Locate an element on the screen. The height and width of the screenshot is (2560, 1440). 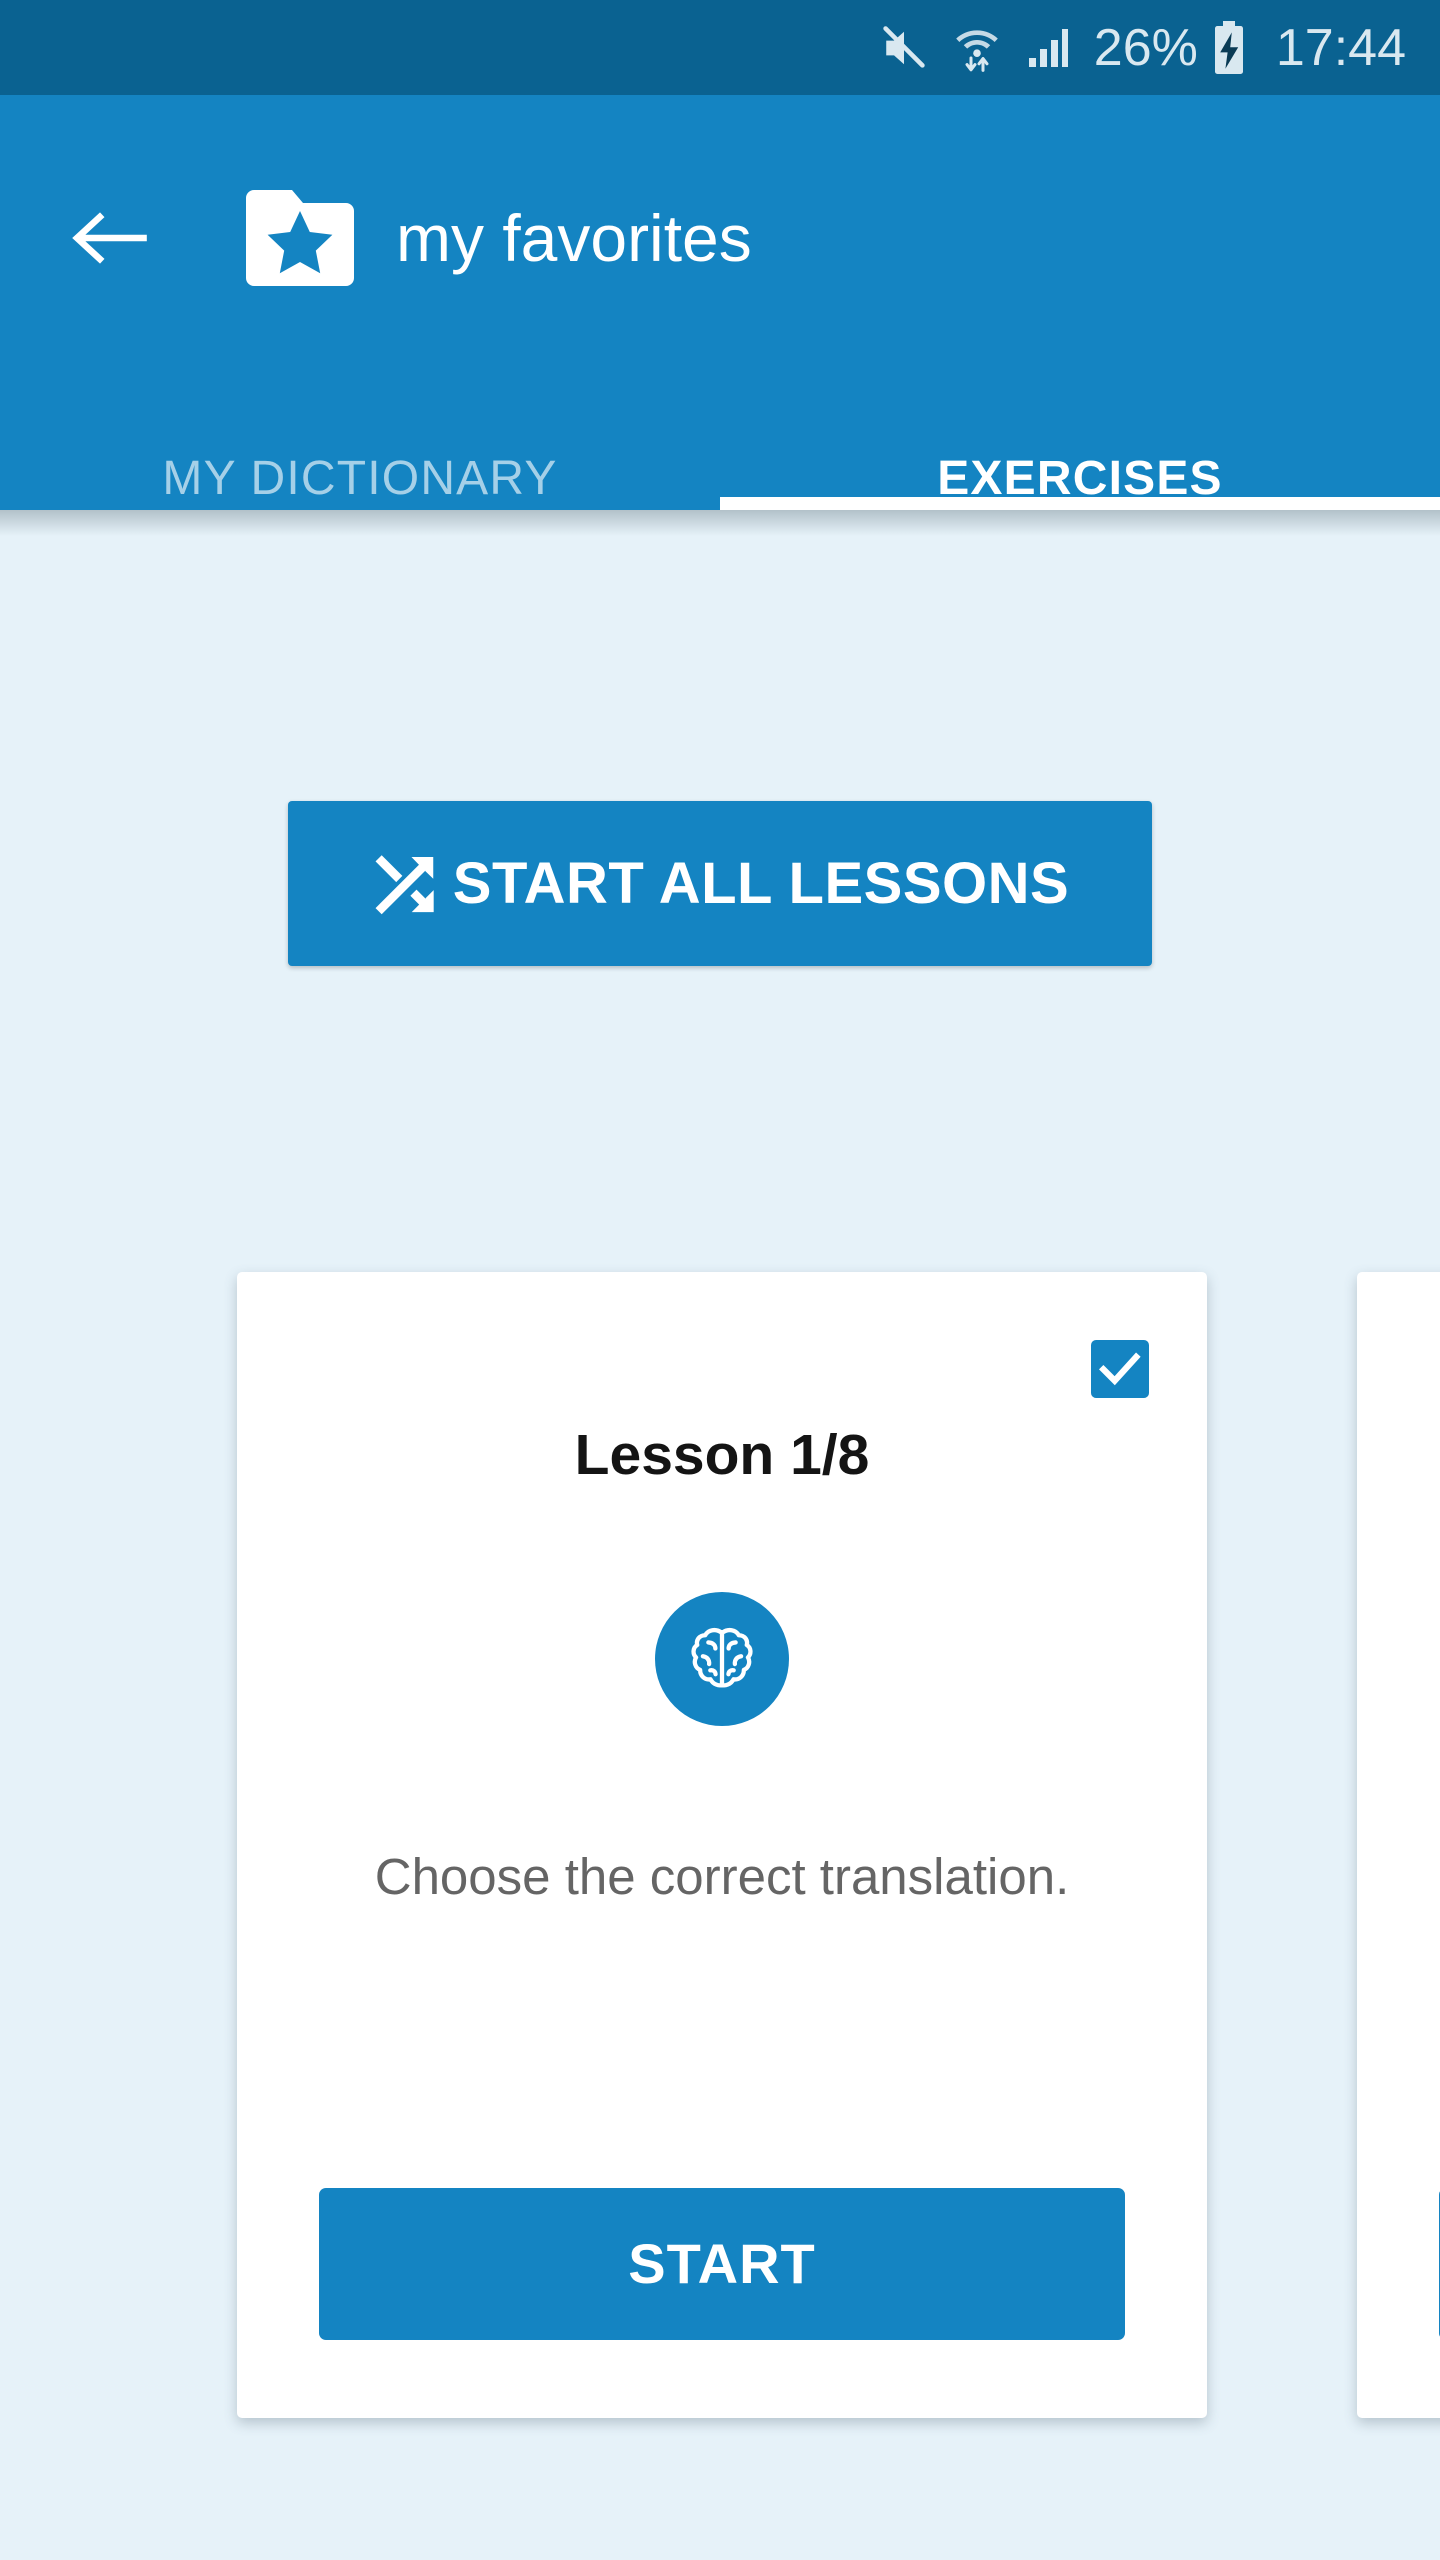
start-all-lessons-button: START ALL LESSONS is located at coordinates (720, 883).